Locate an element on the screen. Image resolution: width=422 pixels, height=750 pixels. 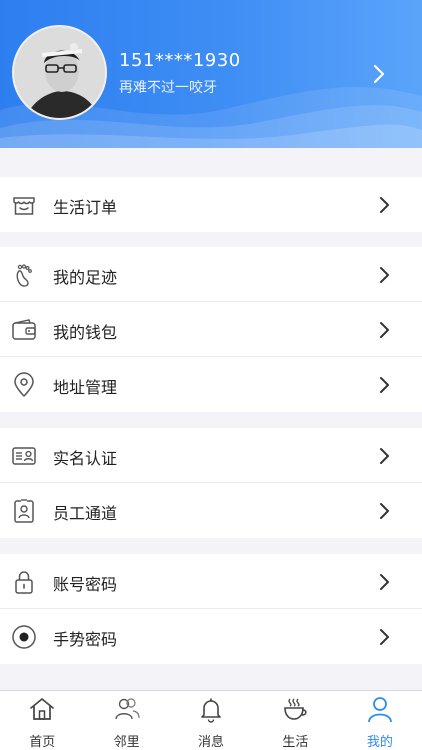
menu-item-label: 员工通道 is located at coordinates (85, 513).